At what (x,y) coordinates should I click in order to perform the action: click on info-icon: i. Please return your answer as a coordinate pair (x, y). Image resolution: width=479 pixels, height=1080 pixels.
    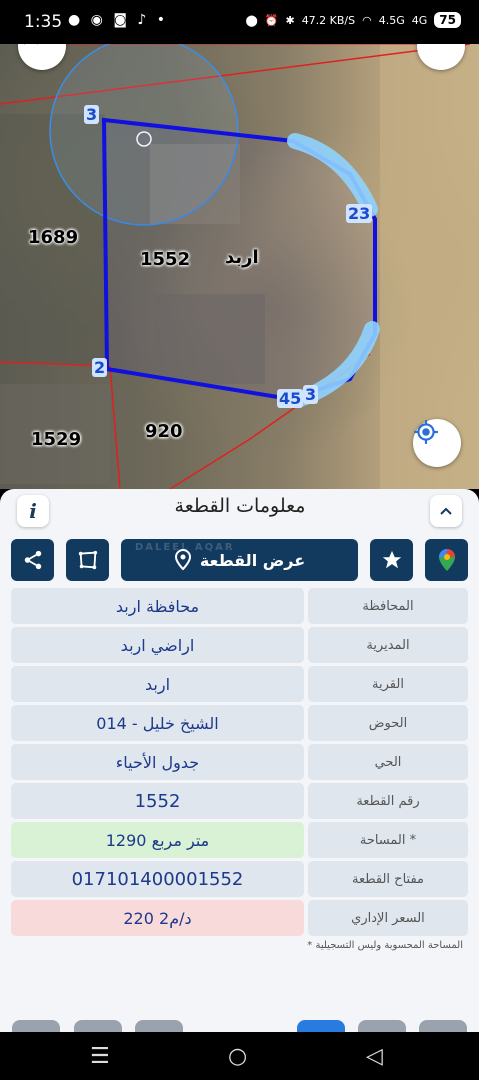
    Looking at the image, I should click on (33, 511).